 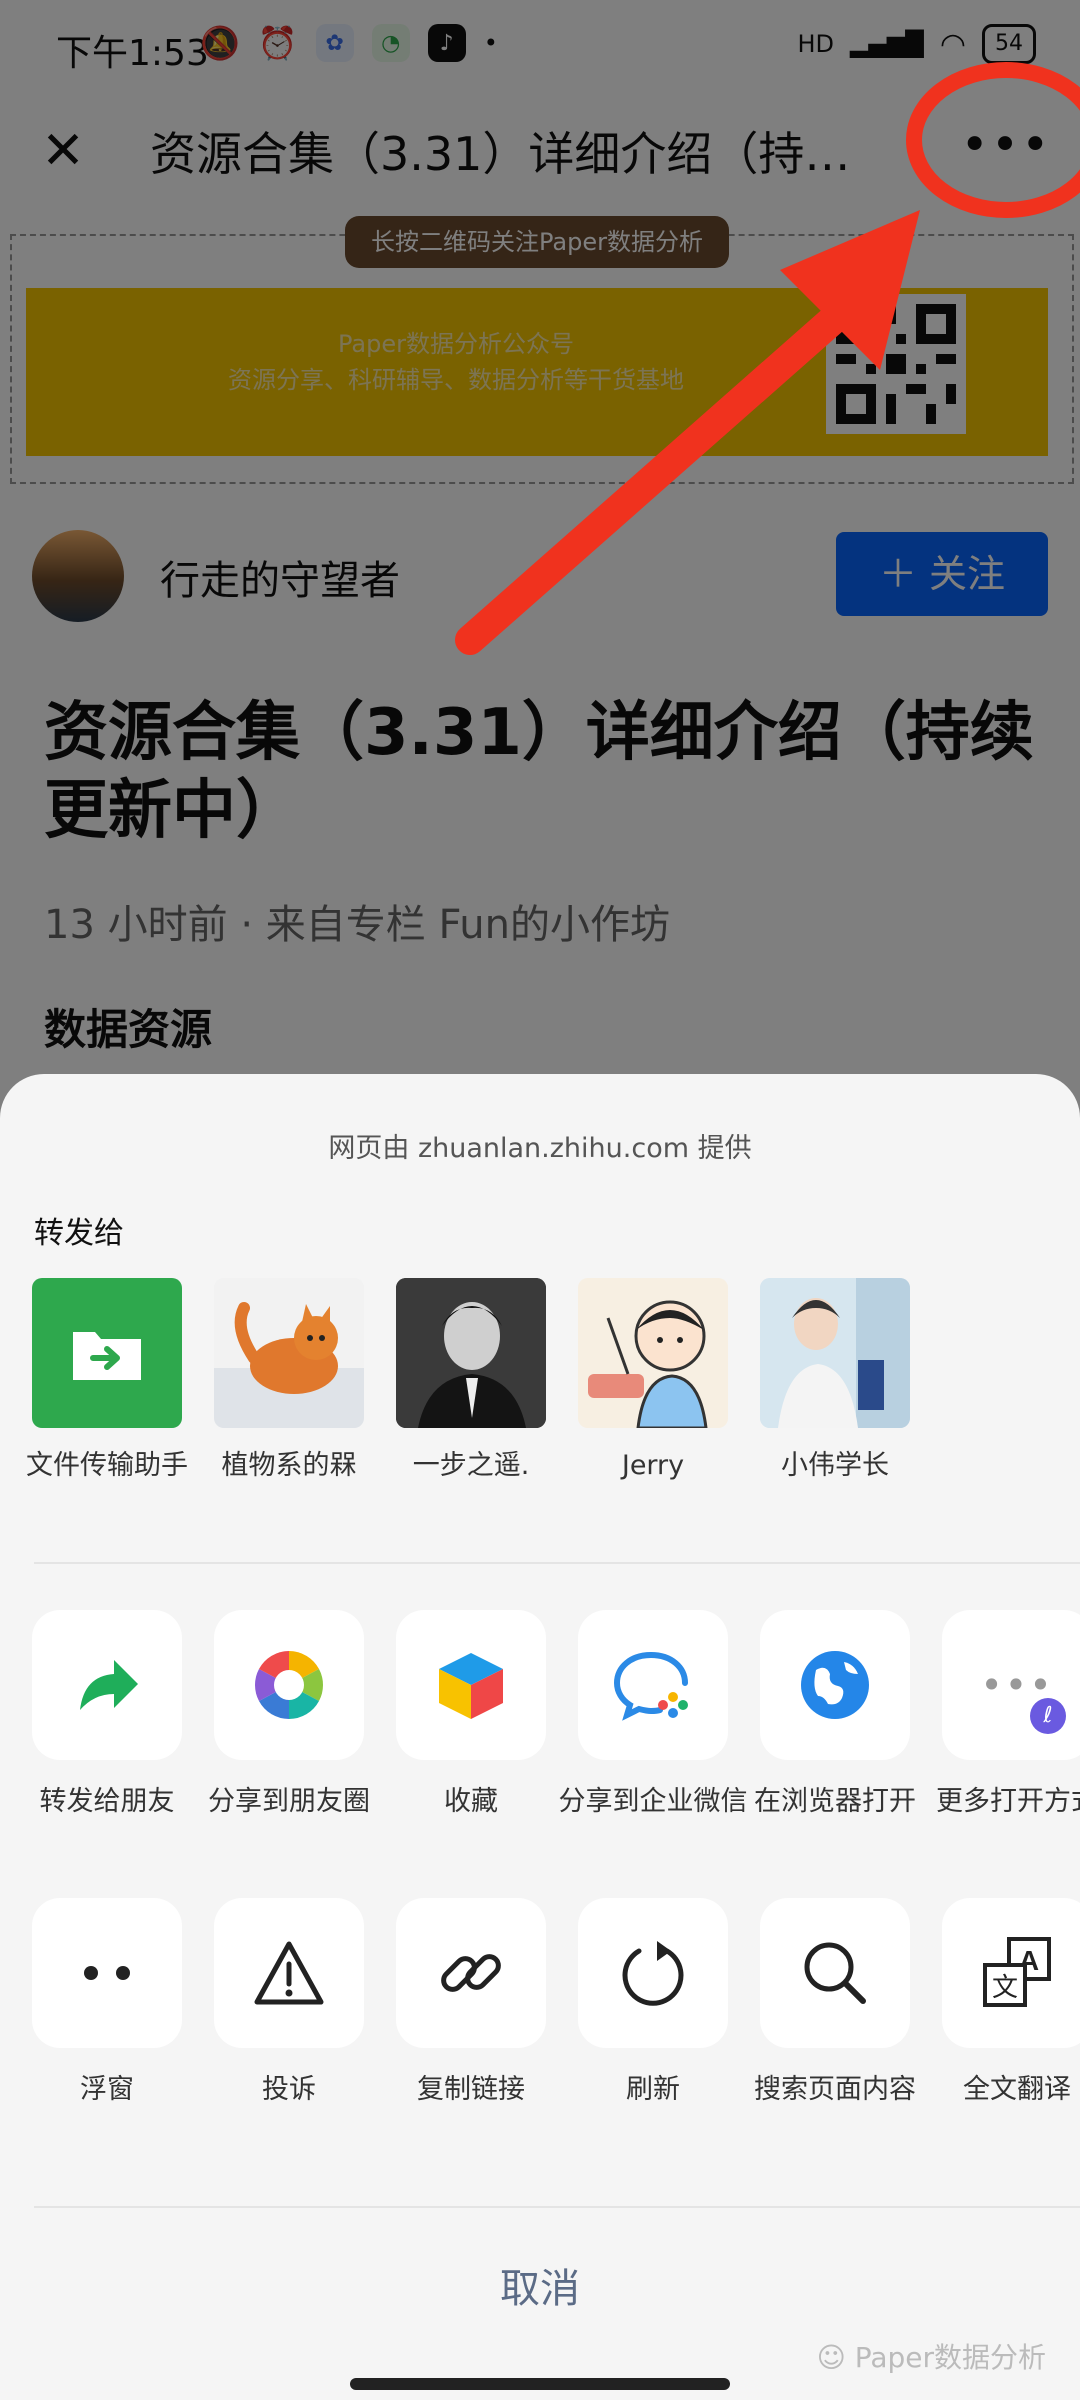 I want to click on man-avatar, so click(x=471, y=1353).